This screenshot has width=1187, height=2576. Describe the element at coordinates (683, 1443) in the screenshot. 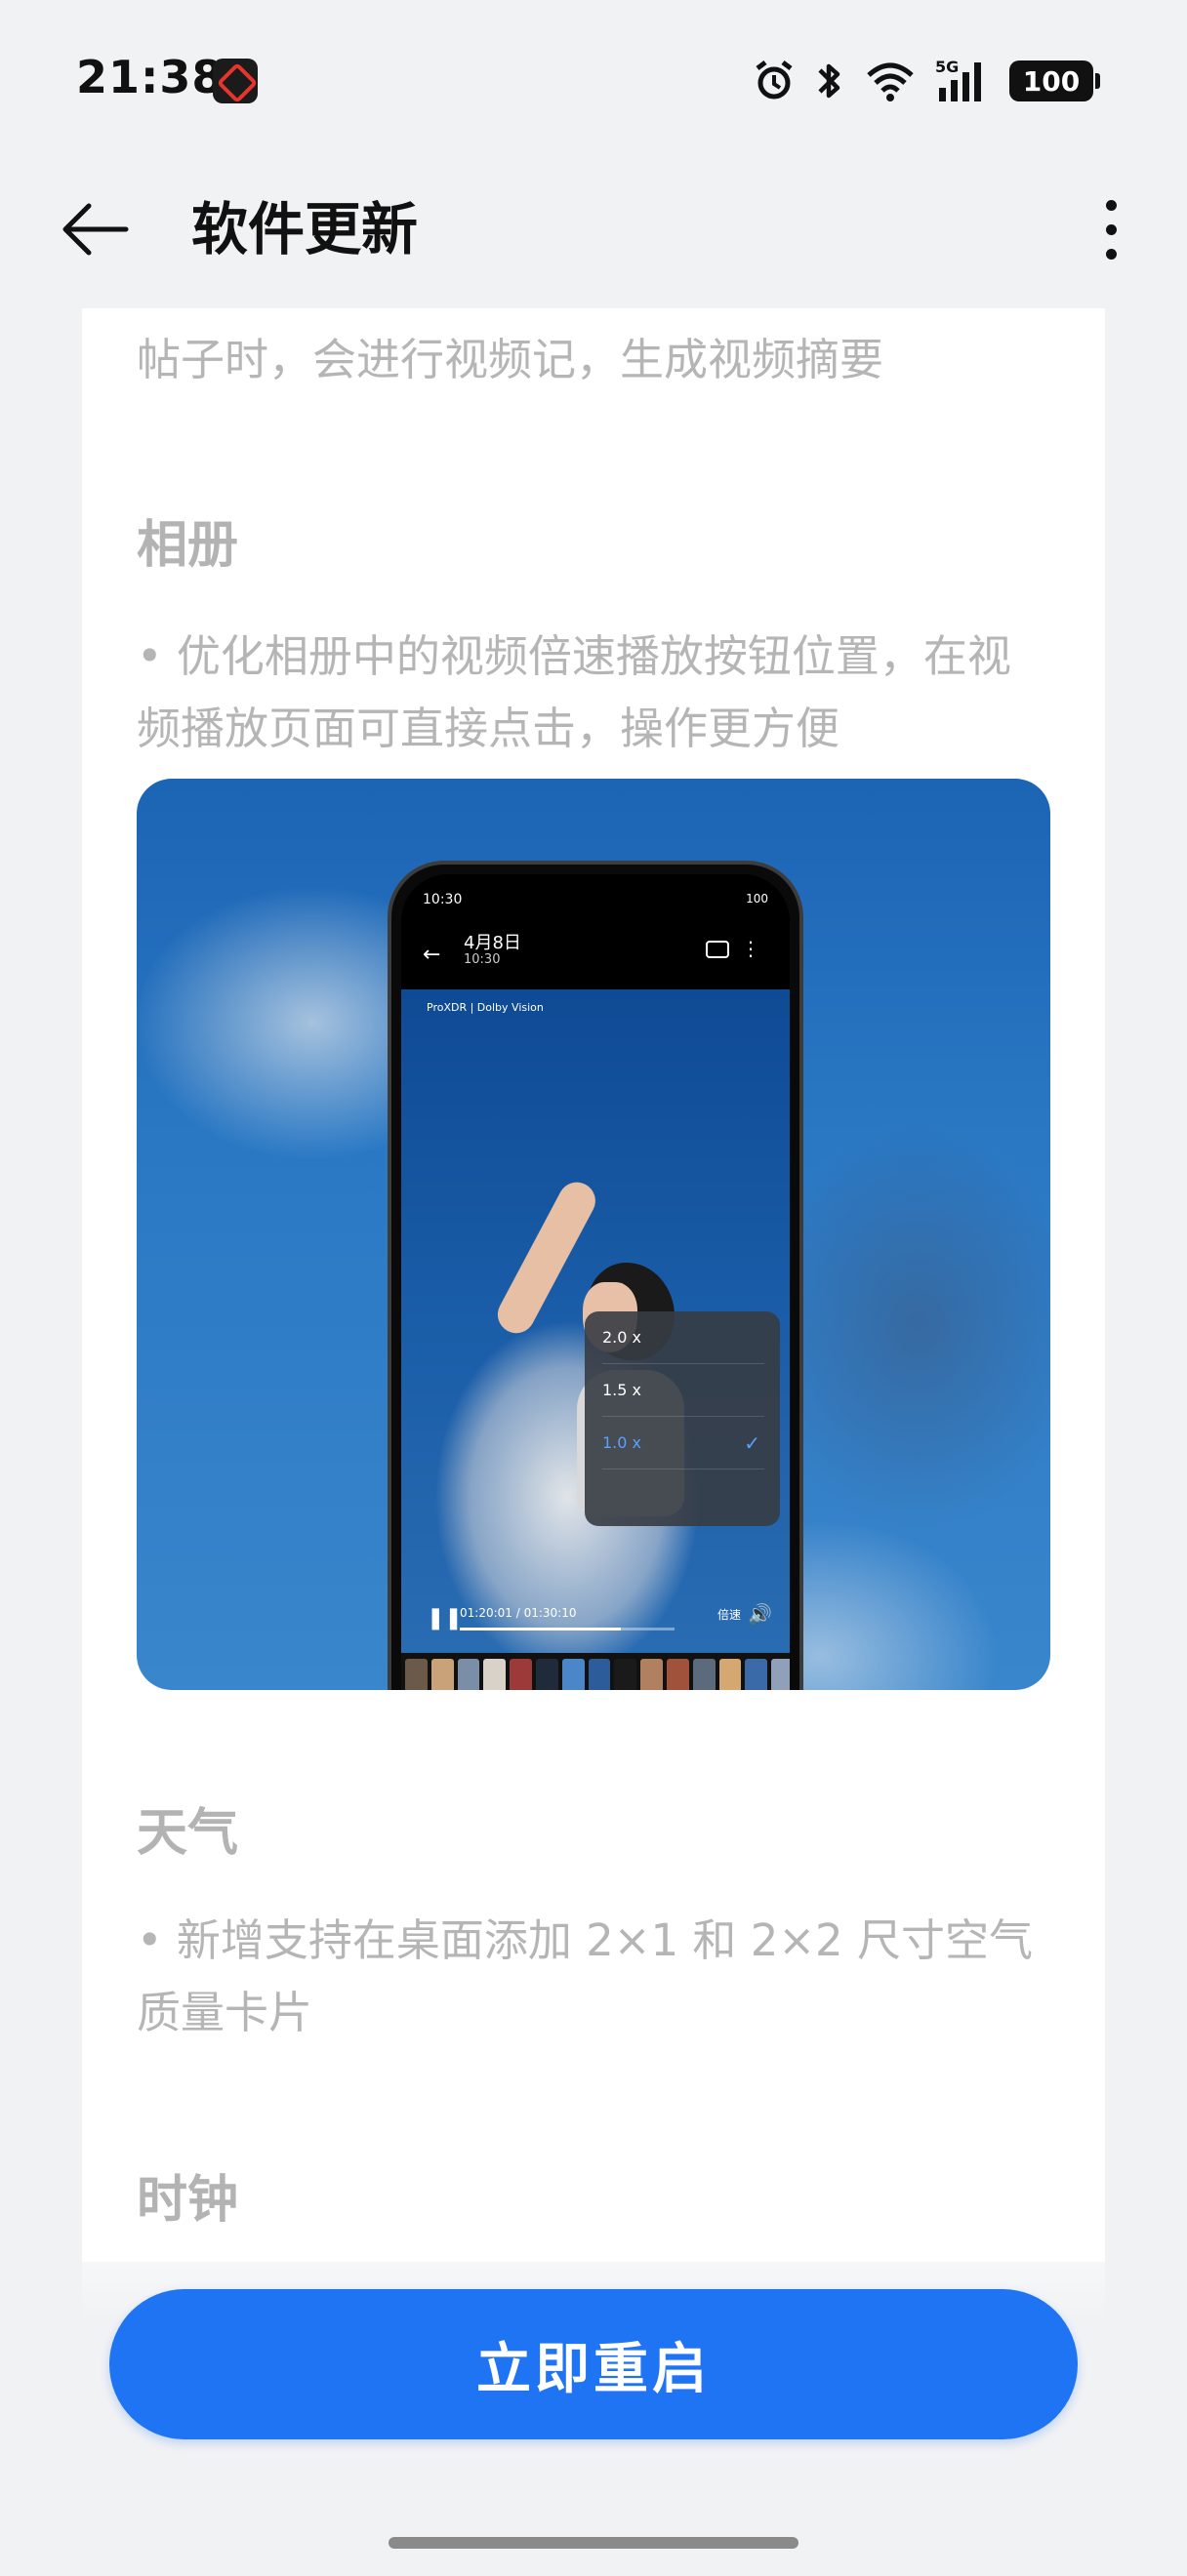

I see `speed-option-selected: 1.0 x ✓` at that location.